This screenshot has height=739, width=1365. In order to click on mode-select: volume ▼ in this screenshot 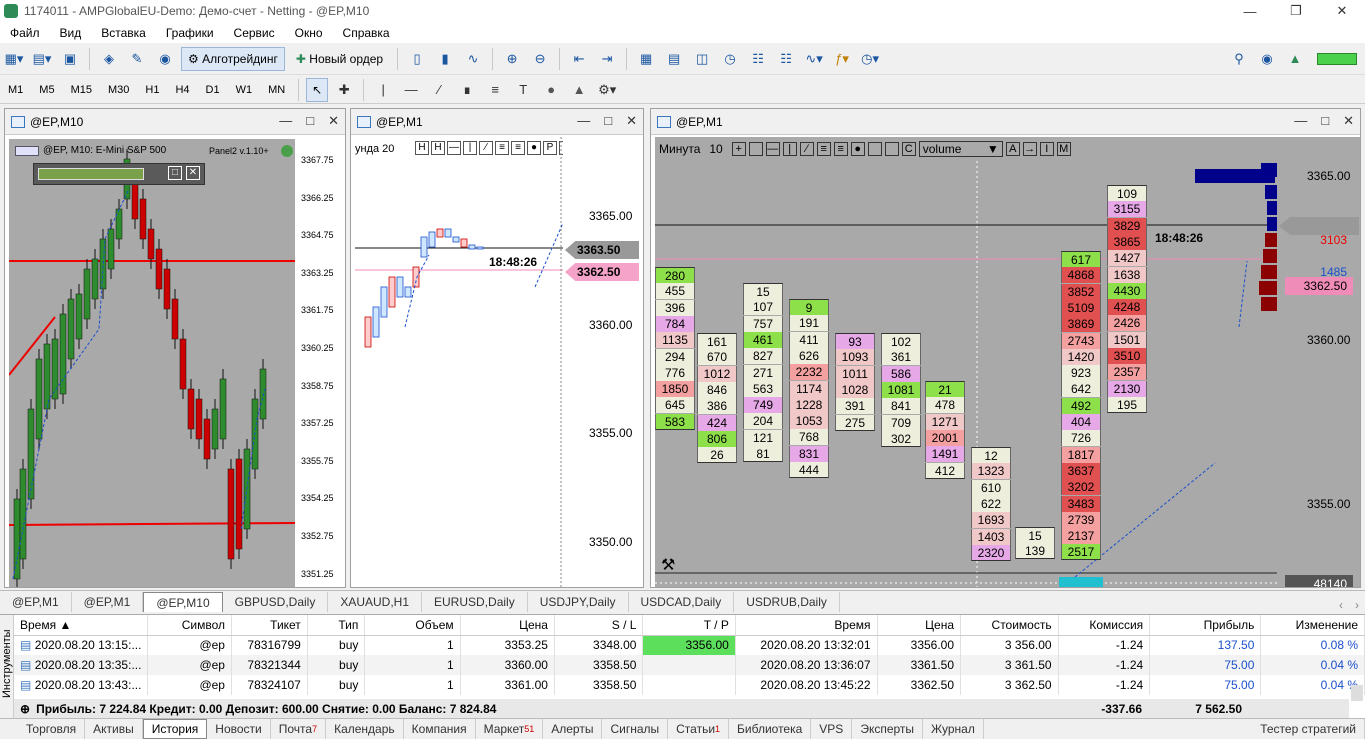, I will do `click(960, 149)`.